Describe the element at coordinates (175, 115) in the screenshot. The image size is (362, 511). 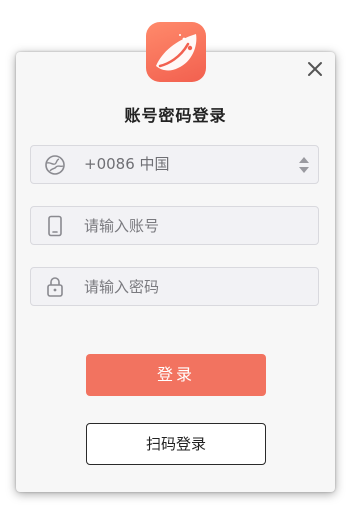
I see `dialog-title: 账号密码登录` at that location.